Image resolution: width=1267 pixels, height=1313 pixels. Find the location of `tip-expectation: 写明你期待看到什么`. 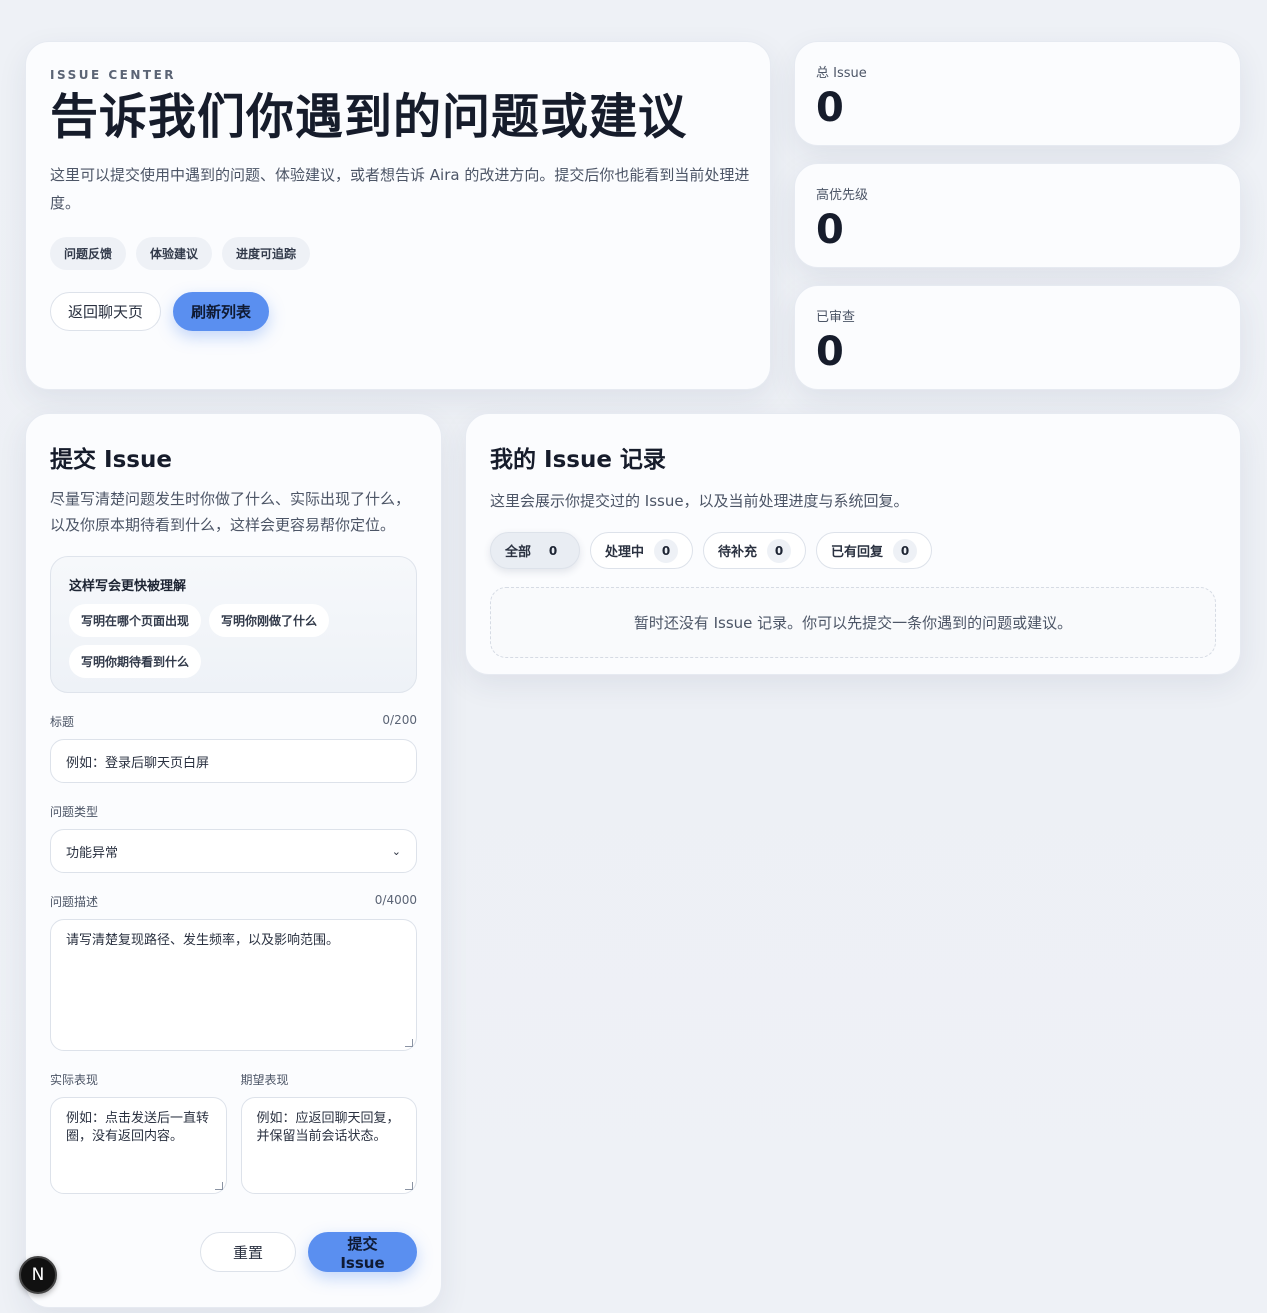

tip-expectation: 写明你期待看到什么 is located at coordinates (135, 661).